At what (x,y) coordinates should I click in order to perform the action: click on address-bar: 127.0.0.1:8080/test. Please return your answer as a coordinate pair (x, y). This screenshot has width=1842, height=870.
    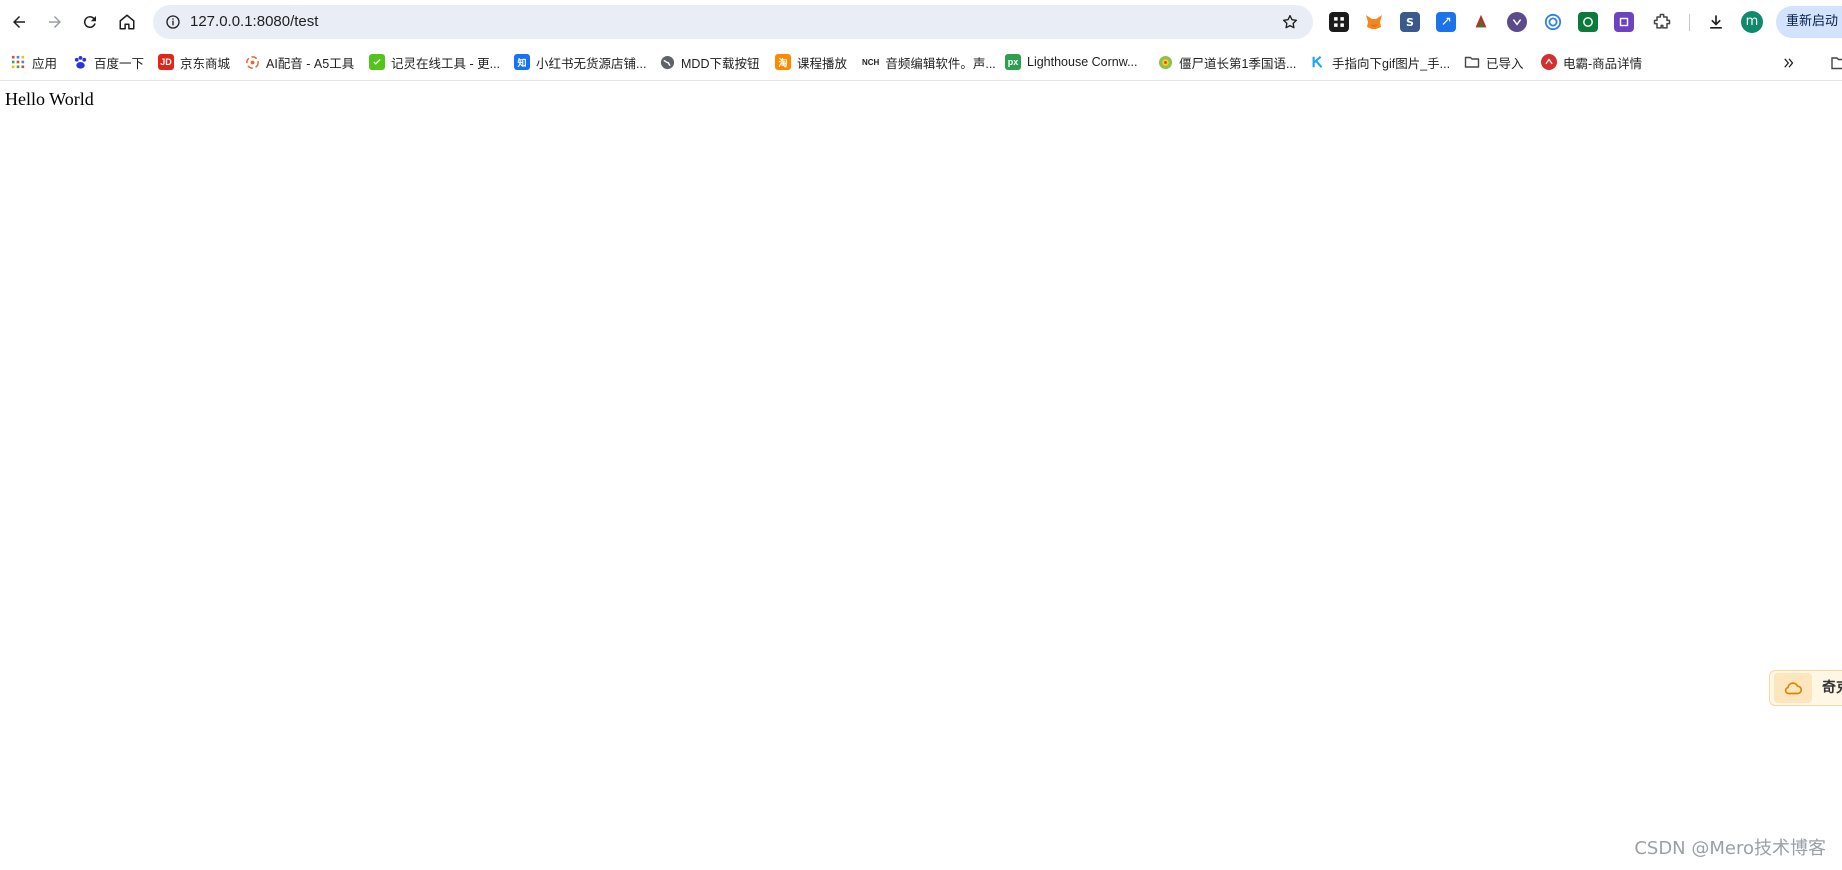
    Looking at the image, I should click on (733, 22).